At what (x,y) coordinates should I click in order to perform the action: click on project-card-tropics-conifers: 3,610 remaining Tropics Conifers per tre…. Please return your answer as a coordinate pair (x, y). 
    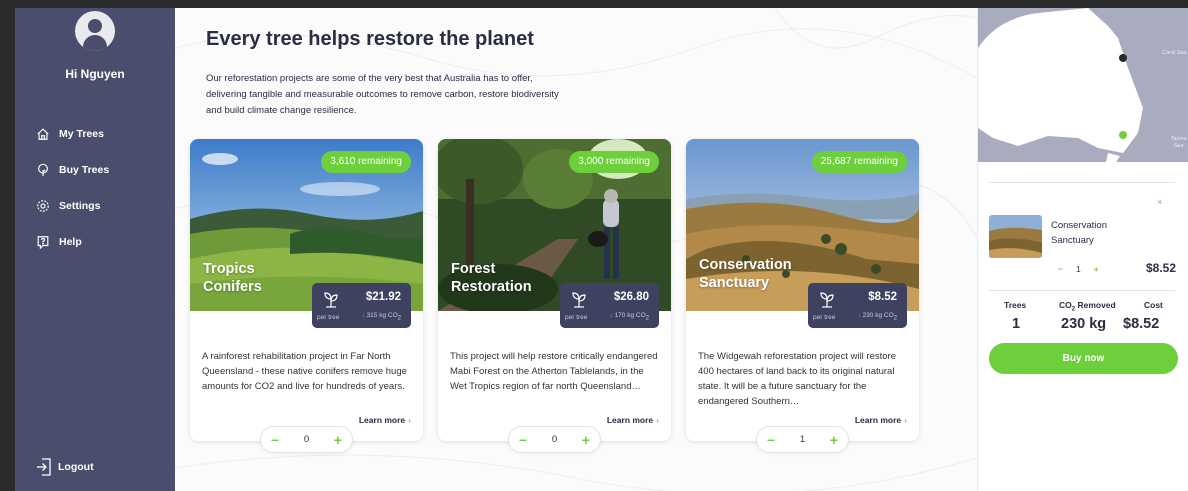
    Looking at the image, I should click on (306, 296).